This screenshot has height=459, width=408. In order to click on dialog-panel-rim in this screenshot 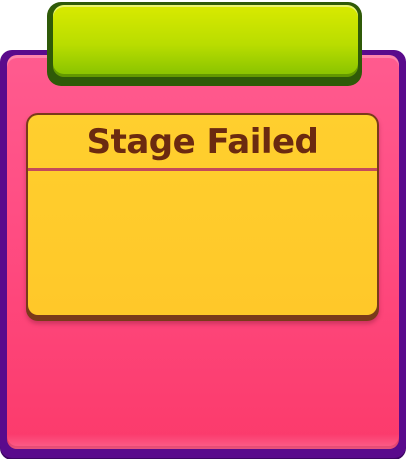, I will do `click(203, 441)`.